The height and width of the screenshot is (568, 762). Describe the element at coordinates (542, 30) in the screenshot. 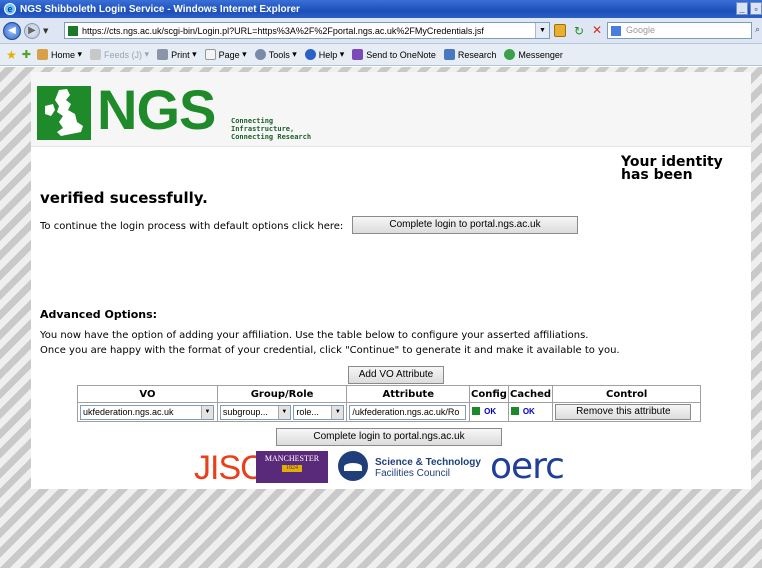

I see `address-dropdown-icon: ▼` at that location.